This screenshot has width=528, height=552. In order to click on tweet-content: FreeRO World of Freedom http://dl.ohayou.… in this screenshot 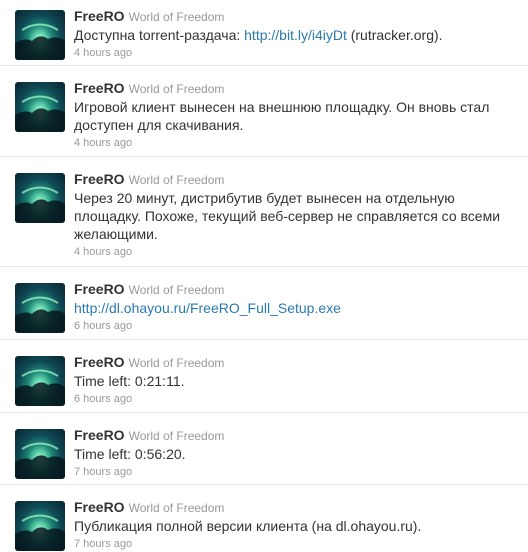, I will do `click(294, 306)`.